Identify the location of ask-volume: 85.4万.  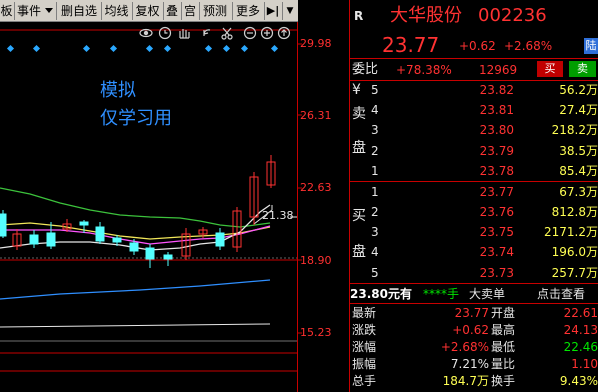
(578, 171).